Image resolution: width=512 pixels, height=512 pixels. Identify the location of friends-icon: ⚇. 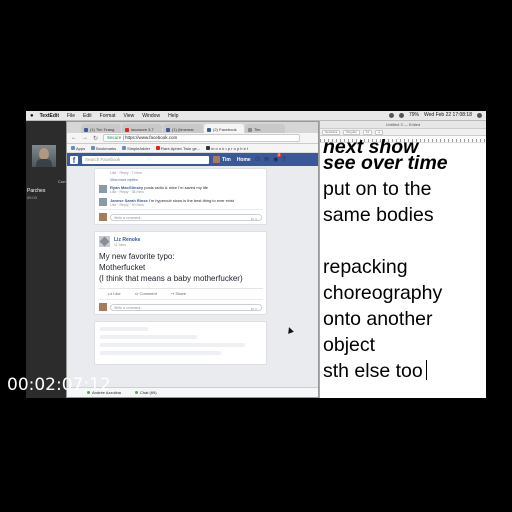
(257, 159).